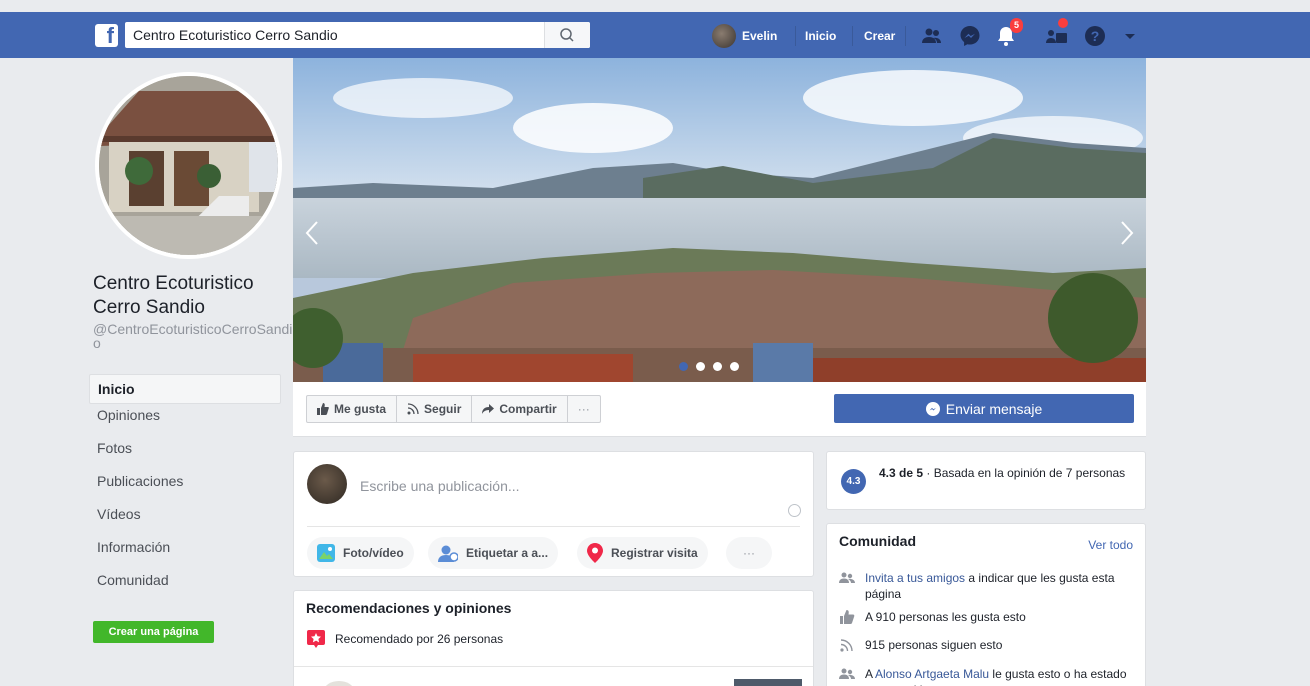 This screenshot has width=1310, height=686. What do you see at coordinates (313, 233) in the screenshot?
I see `previous-photo-arrow-icon` at bounding box center [313, 233].